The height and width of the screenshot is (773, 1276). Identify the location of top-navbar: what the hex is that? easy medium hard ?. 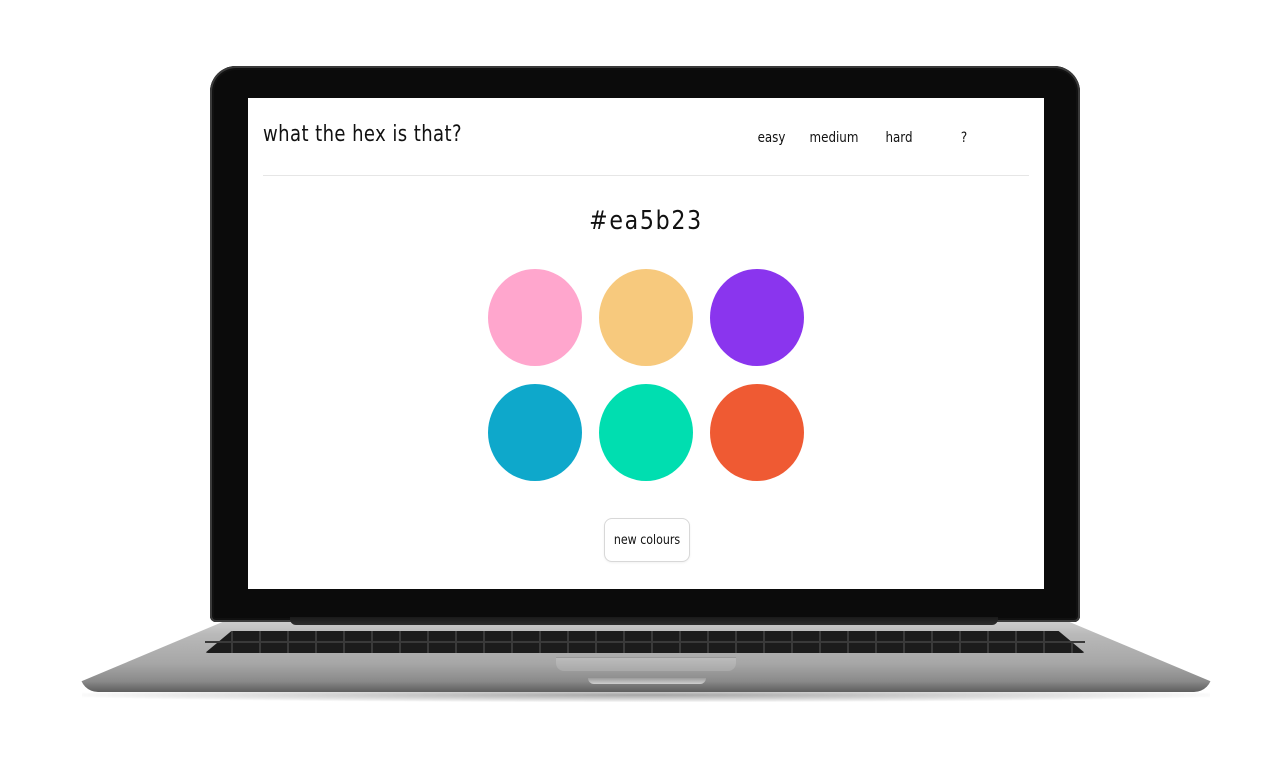
(646, 137).